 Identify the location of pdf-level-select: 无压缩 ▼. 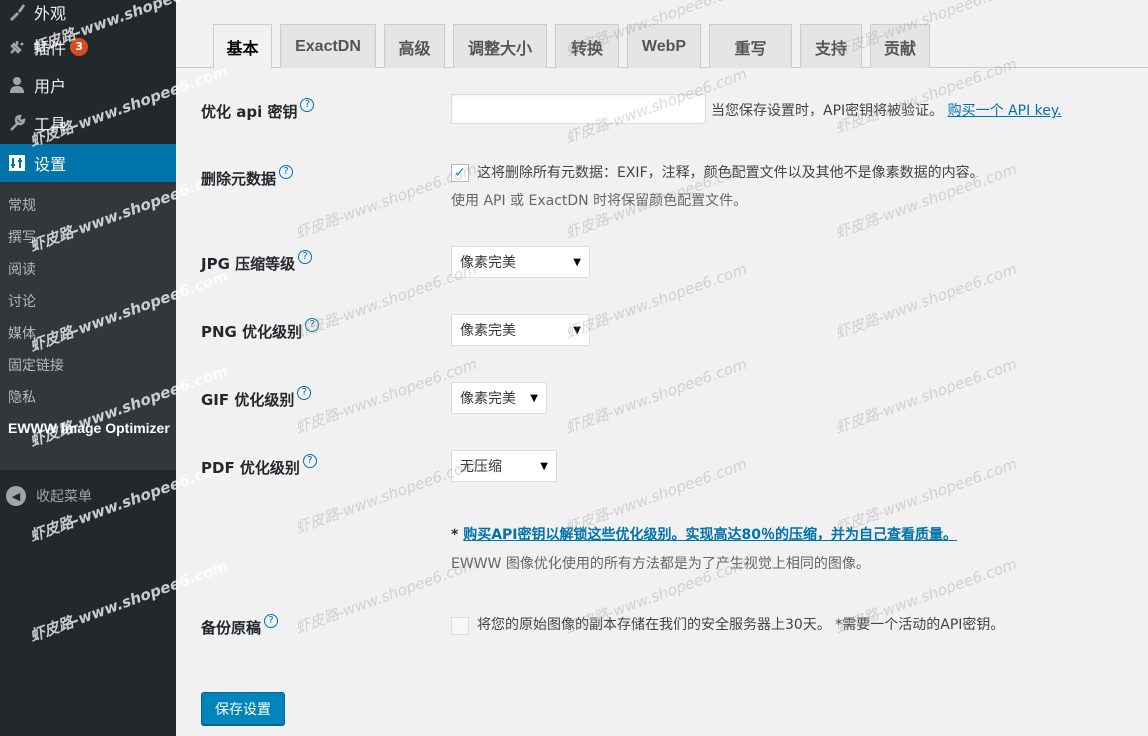
(504, 466).